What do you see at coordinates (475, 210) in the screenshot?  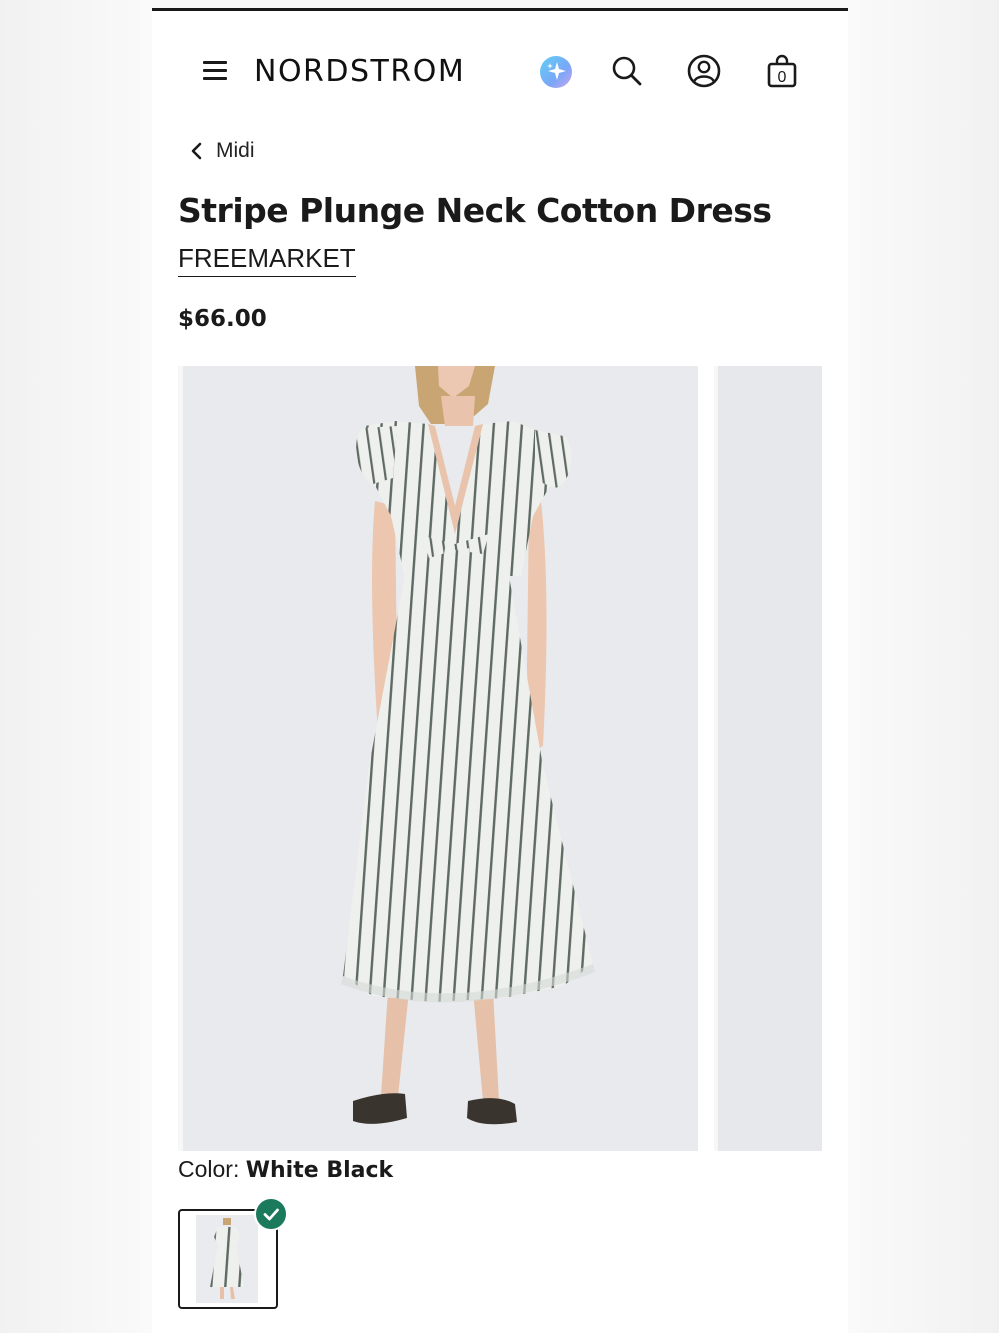 I see `product-title: Stripe Plunge Neck Cotton Dress` at bounding box center [475, 210].